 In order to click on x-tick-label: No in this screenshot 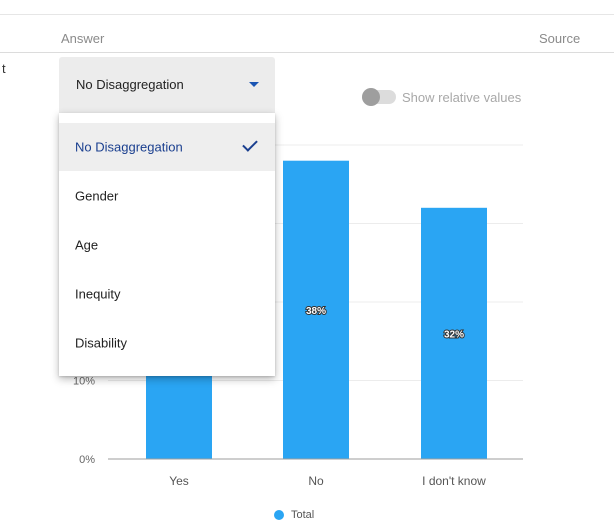, I will do `click(316, 481)`.